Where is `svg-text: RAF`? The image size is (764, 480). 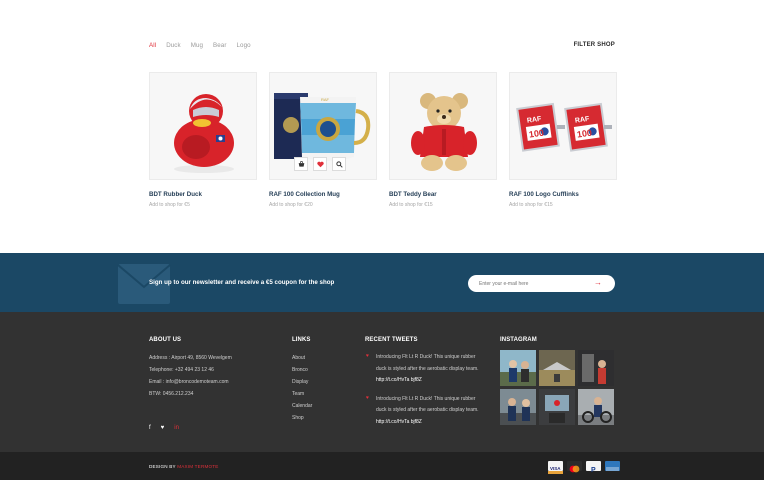 svg-text: RAF is located at coordinates (325, 99).